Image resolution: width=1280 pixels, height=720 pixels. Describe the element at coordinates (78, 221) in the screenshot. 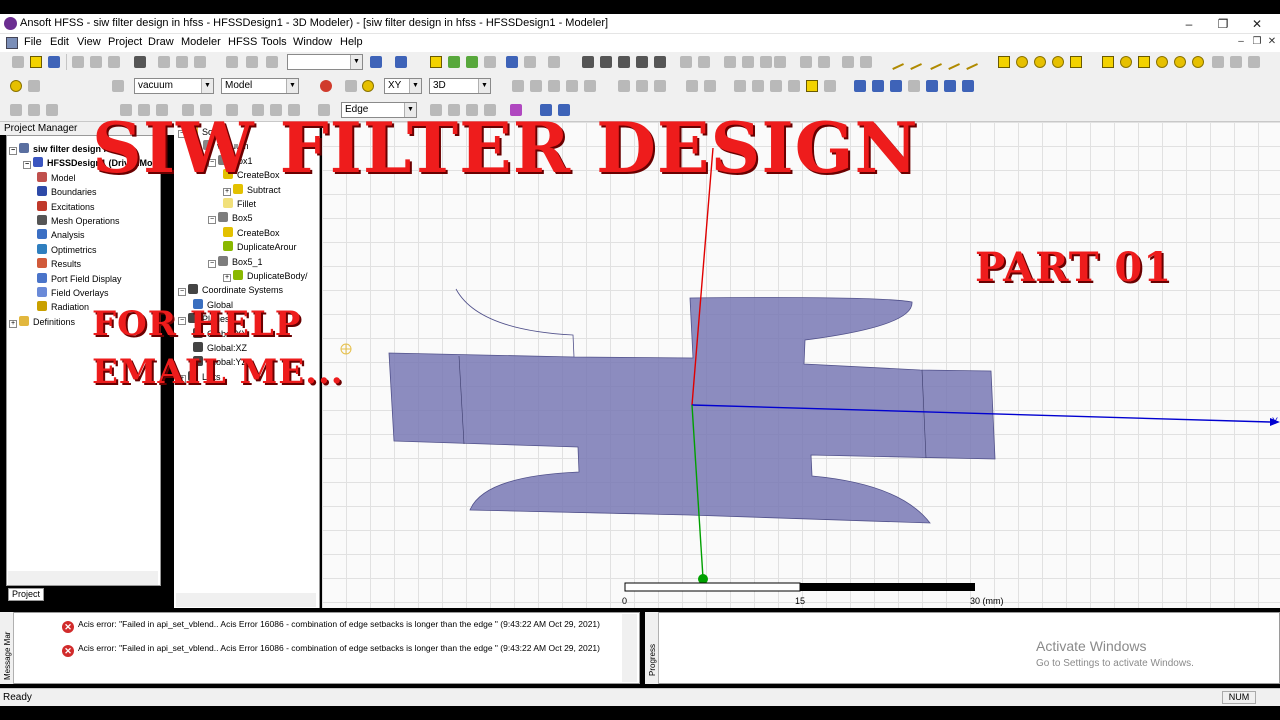

I see `project-tree-item: Mesh Operations` at that location.